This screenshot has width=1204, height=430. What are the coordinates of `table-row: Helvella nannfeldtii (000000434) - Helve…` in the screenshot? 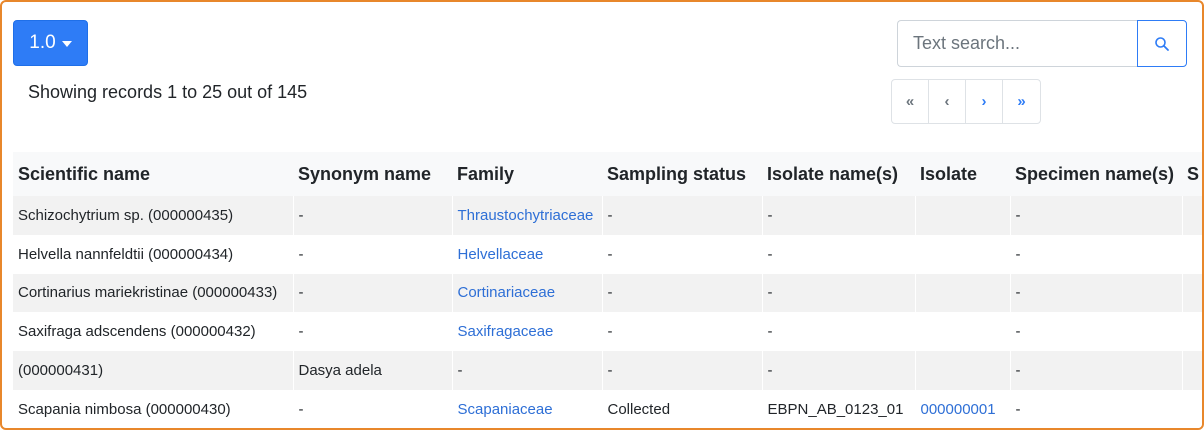 It's located at (607, 254).